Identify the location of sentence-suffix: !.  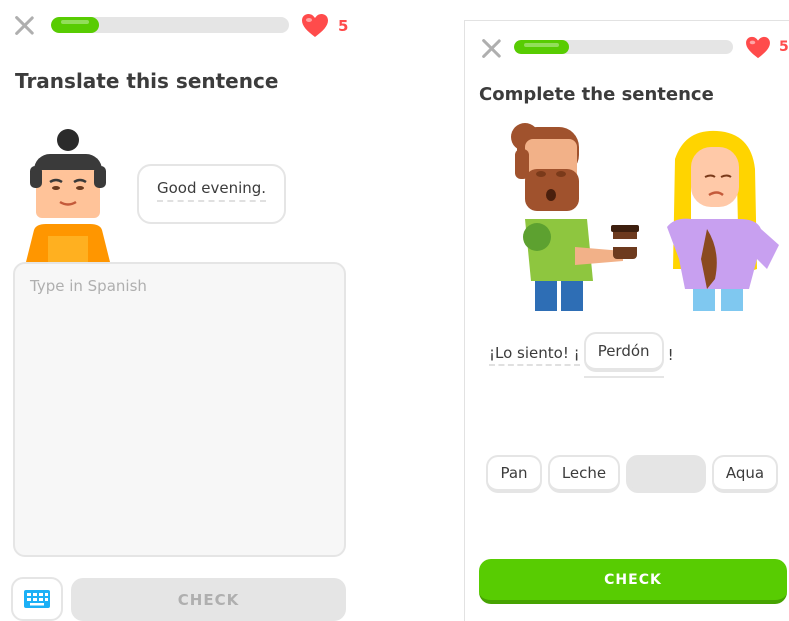
(670, 355).